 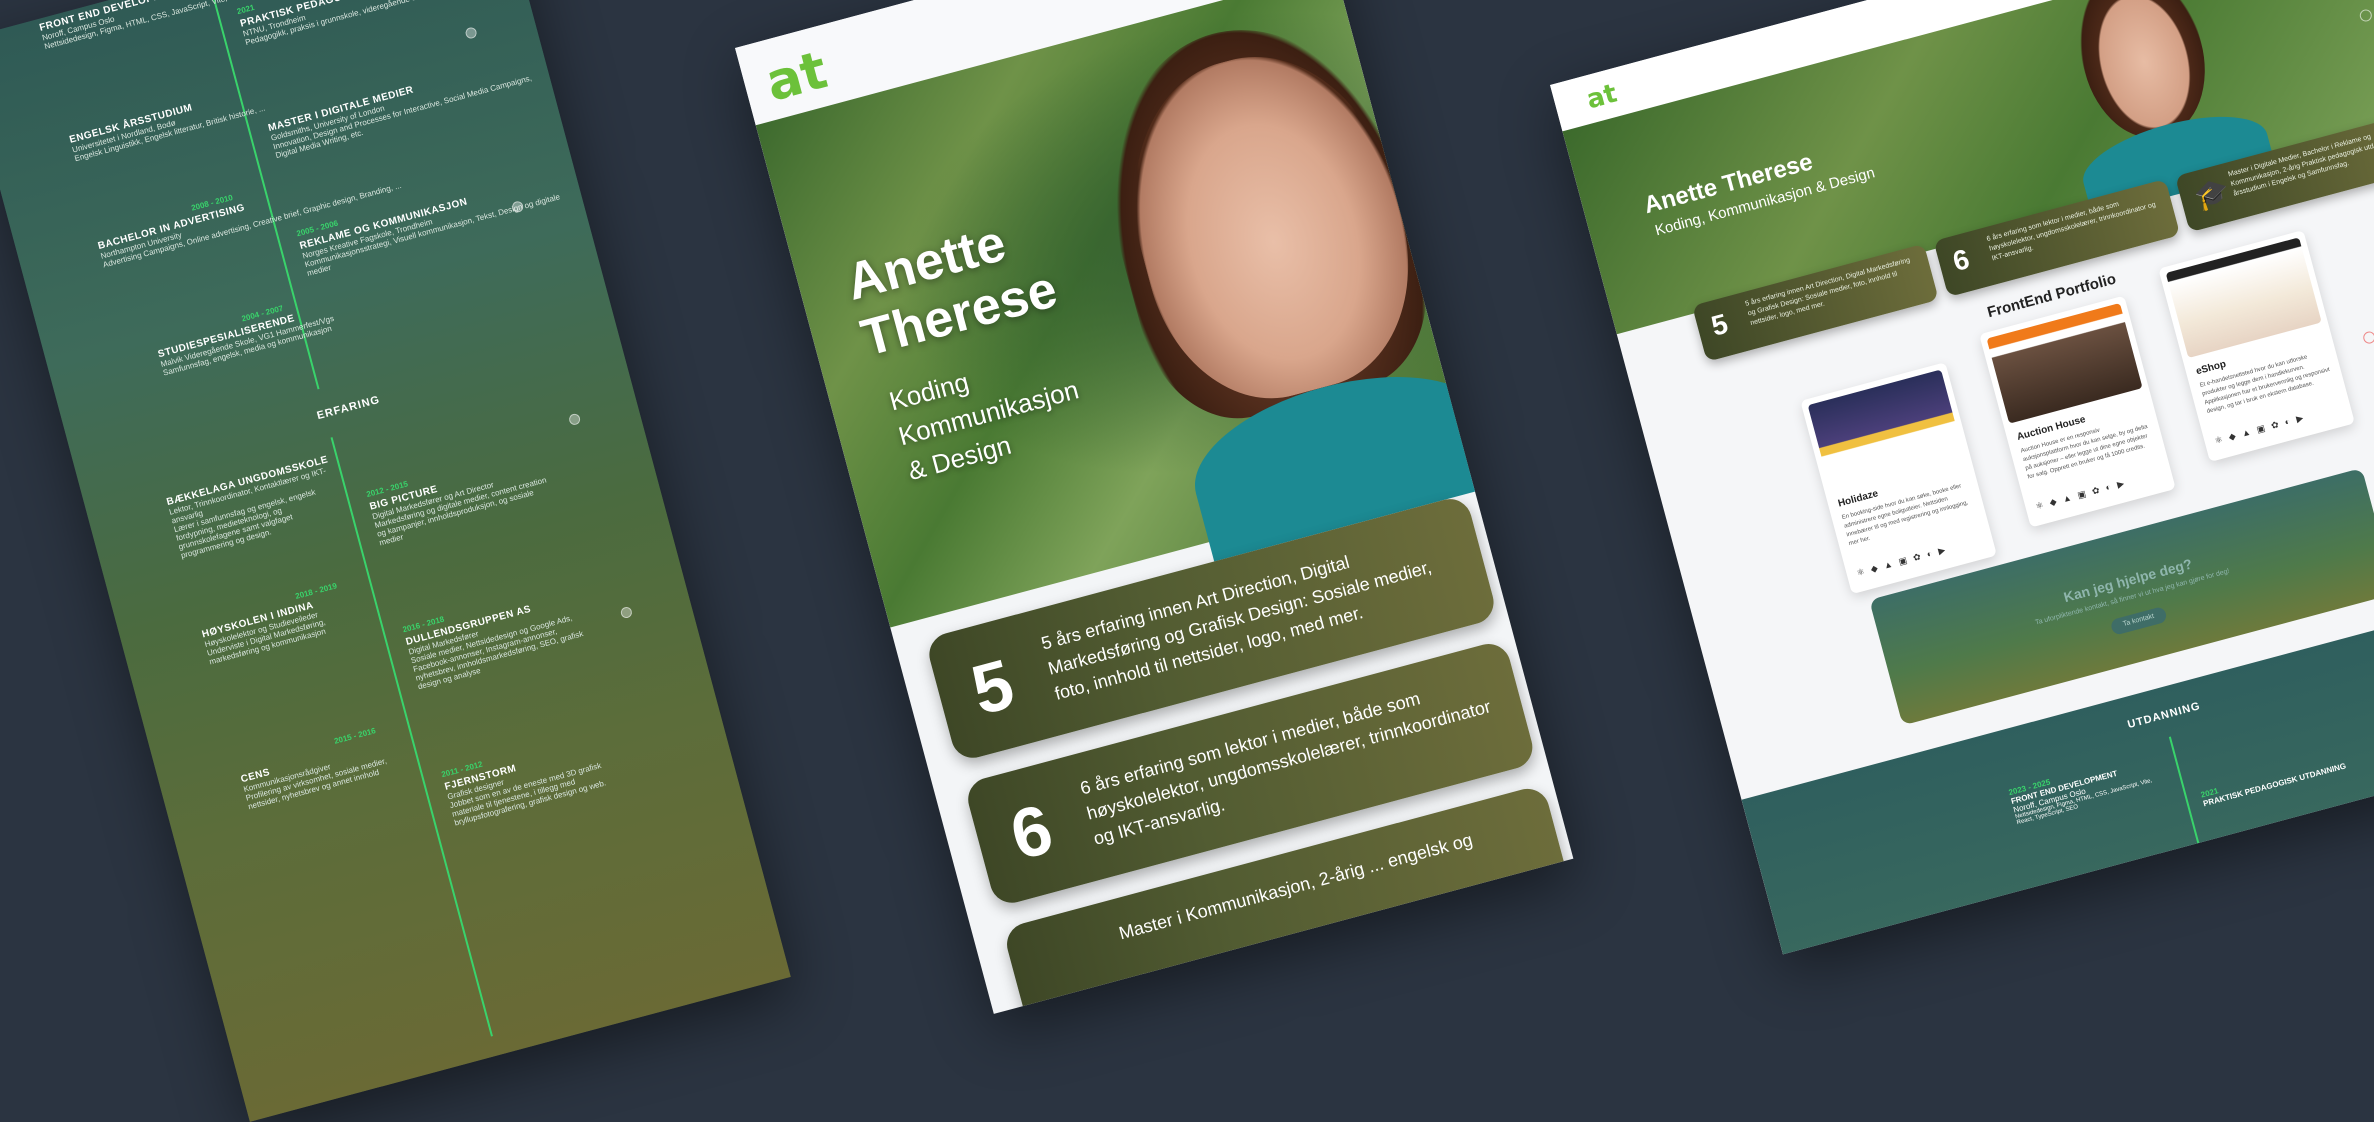 What do you see at coordinates (327, 123) in the screenshot?
I see `timeline-place: Goldsmiths, University of London` at bounding box center [327, 123].